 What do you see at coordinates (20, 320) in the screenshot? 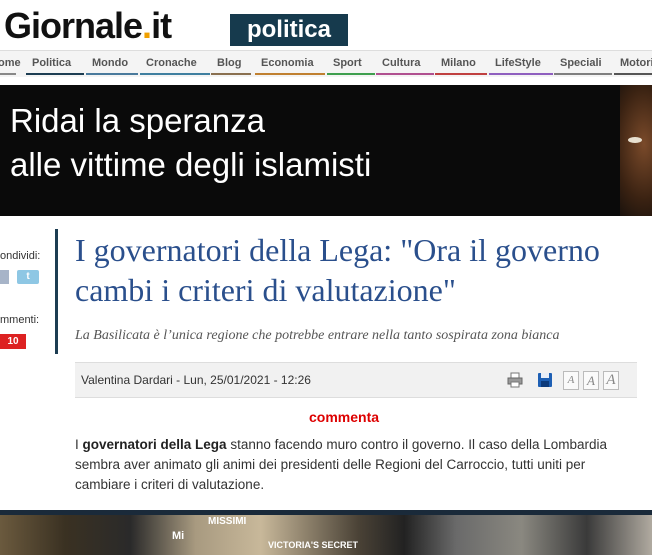
I see `comments-label: mmenti:` at bounding box center [20, 320].